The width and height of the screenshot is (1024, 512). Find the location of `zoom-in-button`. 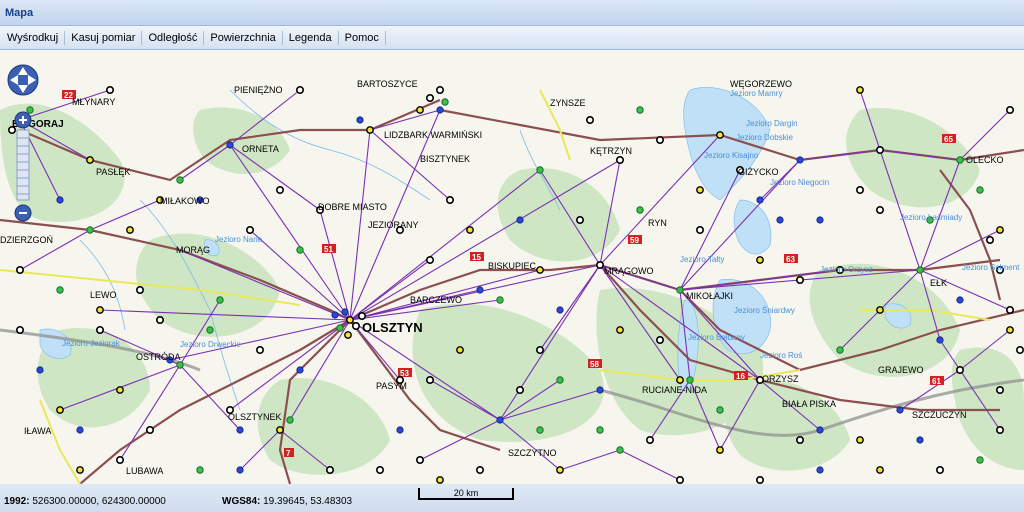

zoom-in-button is located at coordinates (23, 120).